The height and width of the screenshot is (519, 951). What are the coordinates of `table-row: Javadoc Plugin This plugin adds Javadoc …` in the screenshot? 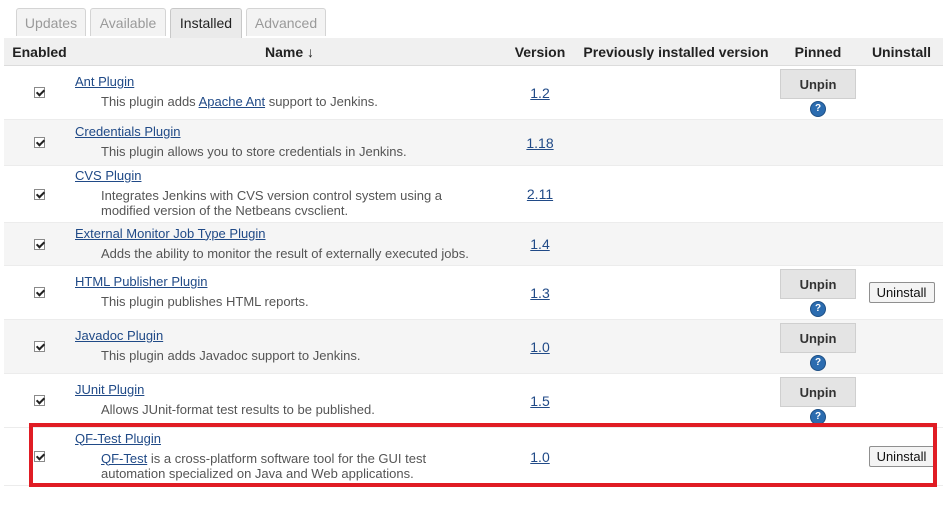 It's located at (473, 346).